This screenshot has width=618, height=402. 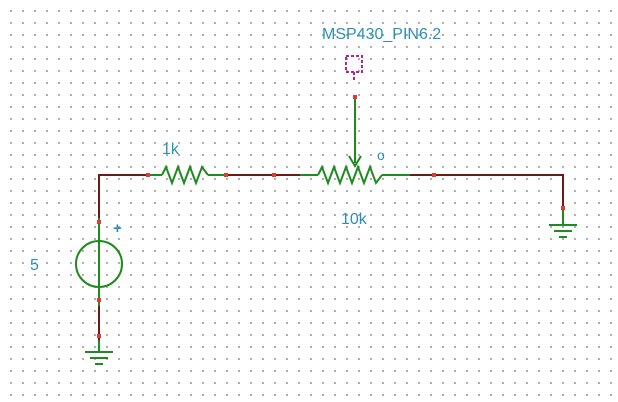 I want to click on wire-source-to-resistor, so click(x=124, y=198).